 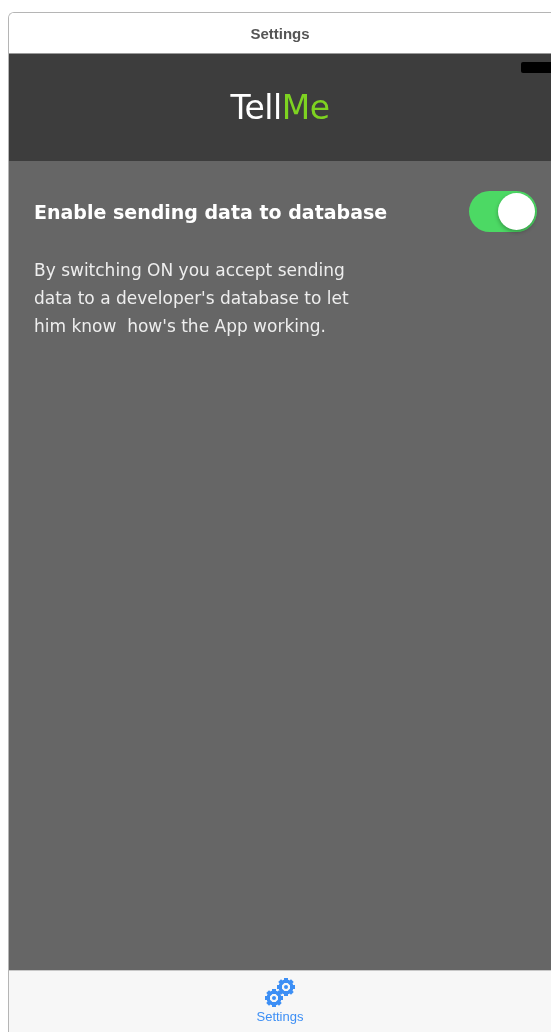 What do you see at coordinates (280, 33) in the screenshot?
I see `window-title: Settings` at bounding box center [280, 33].